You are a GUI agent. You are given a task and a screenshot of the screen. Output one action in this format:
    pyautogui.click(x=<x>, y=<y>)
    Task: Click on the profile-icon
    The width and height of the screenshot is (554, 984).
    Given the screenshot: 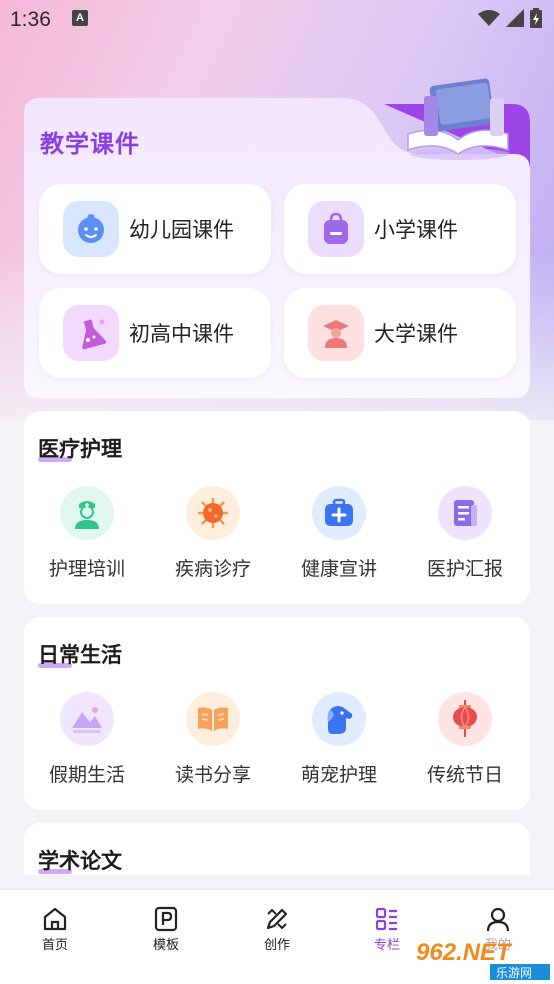 What is the action you would take?
    pyautogui.click(x=498, y=919)
    